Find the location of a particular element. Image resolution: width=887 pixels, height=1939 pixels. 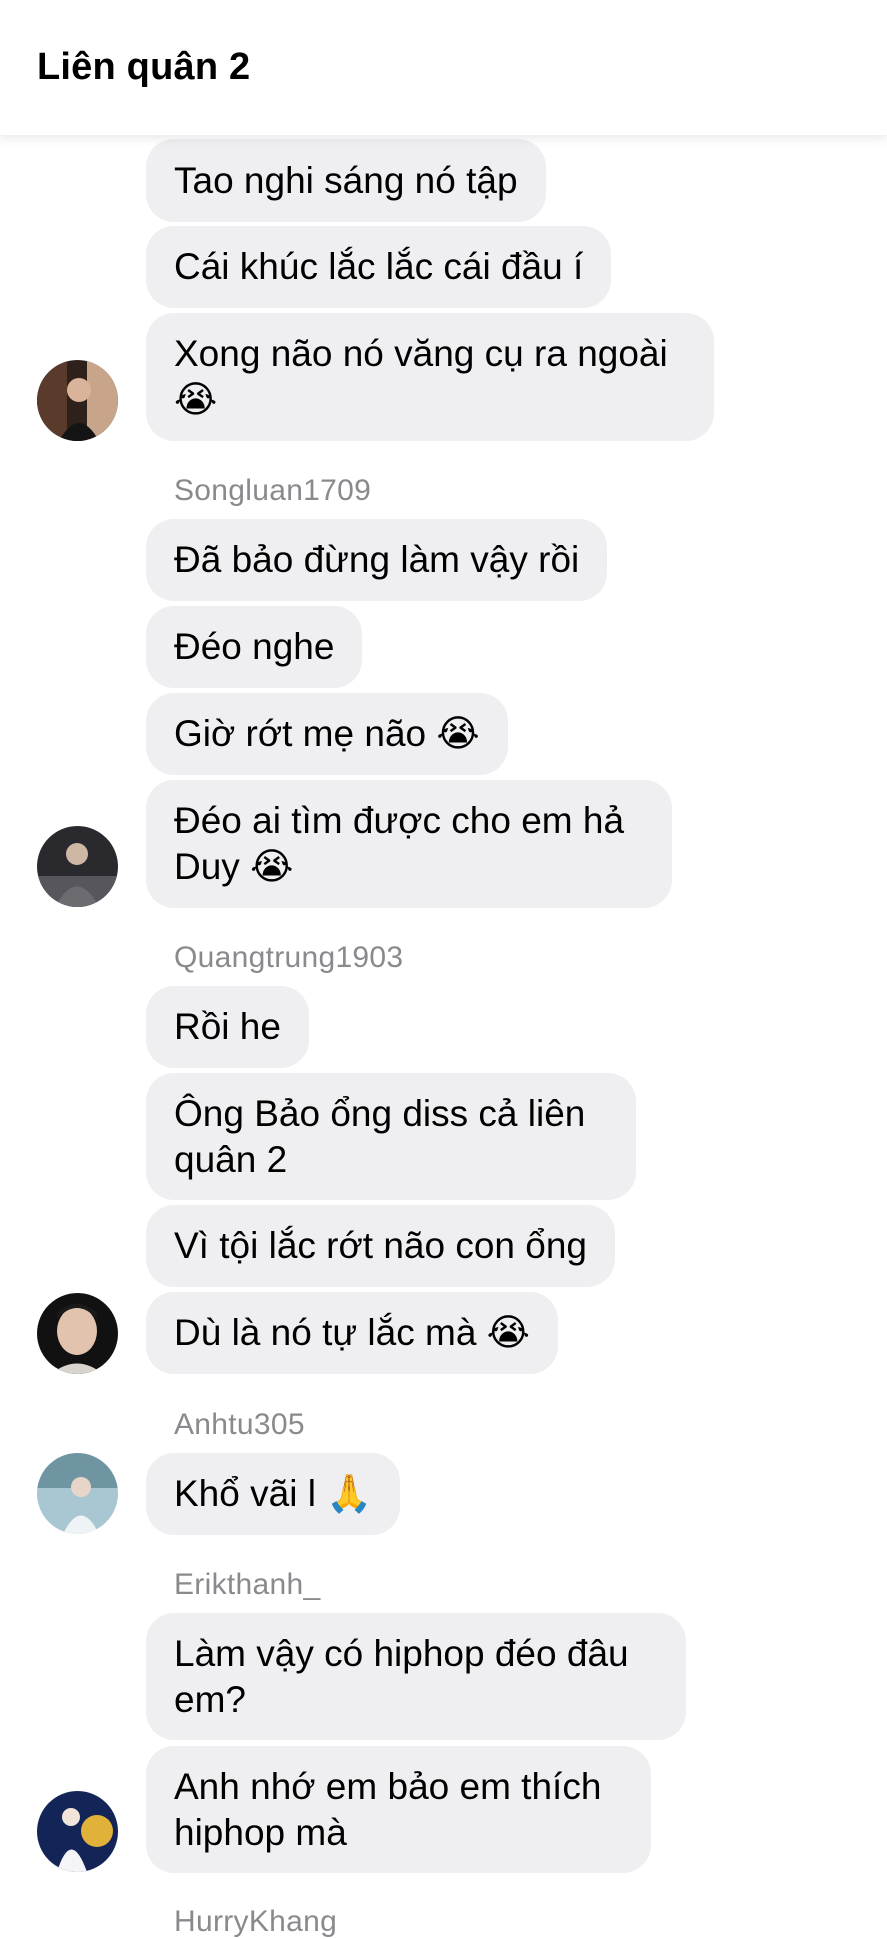

avatar-photo-2-icon is located at coordinates (77, 866).